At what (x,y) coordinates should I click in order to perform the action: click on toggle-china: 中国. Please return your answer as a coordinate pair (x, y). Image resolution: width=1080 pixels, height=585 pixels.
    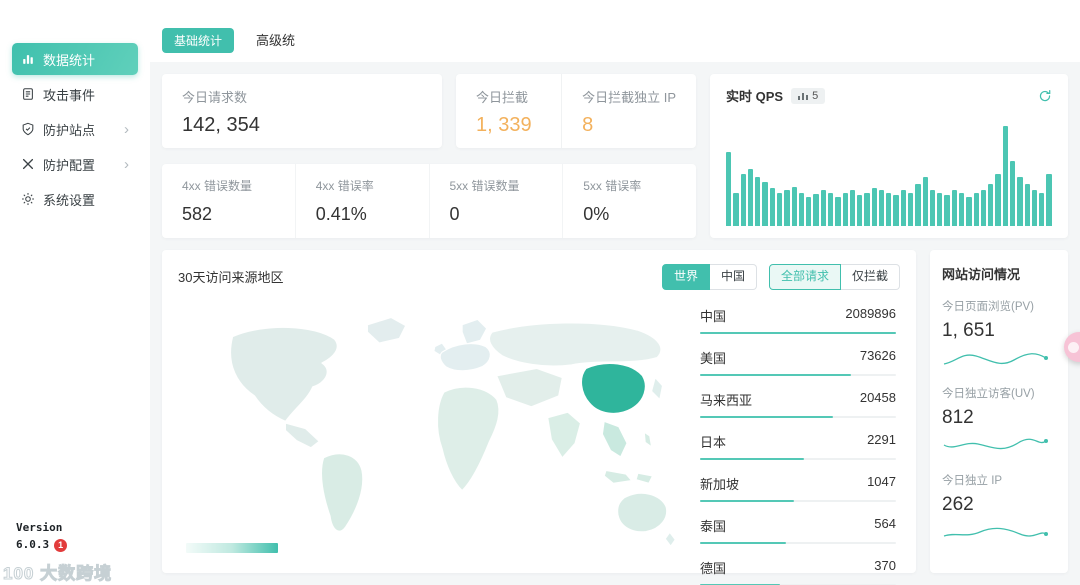
    Looking at the image, I should click on (733, 277).